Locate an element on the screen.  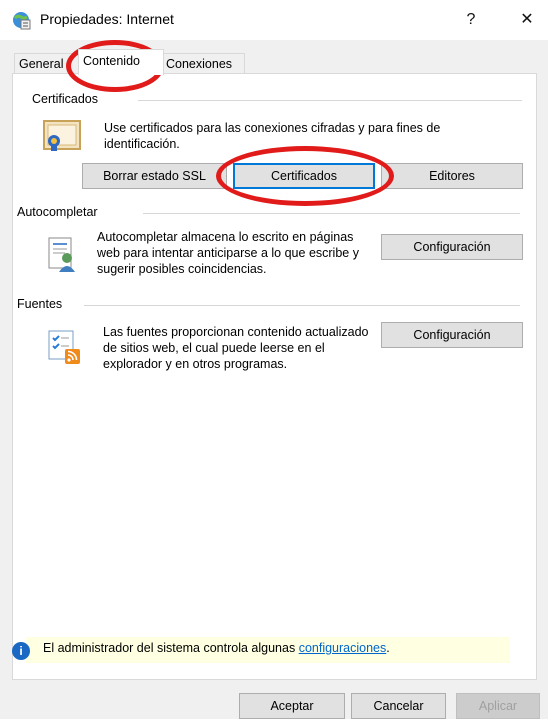
feeds-icon is located at coordinates (65, 348).